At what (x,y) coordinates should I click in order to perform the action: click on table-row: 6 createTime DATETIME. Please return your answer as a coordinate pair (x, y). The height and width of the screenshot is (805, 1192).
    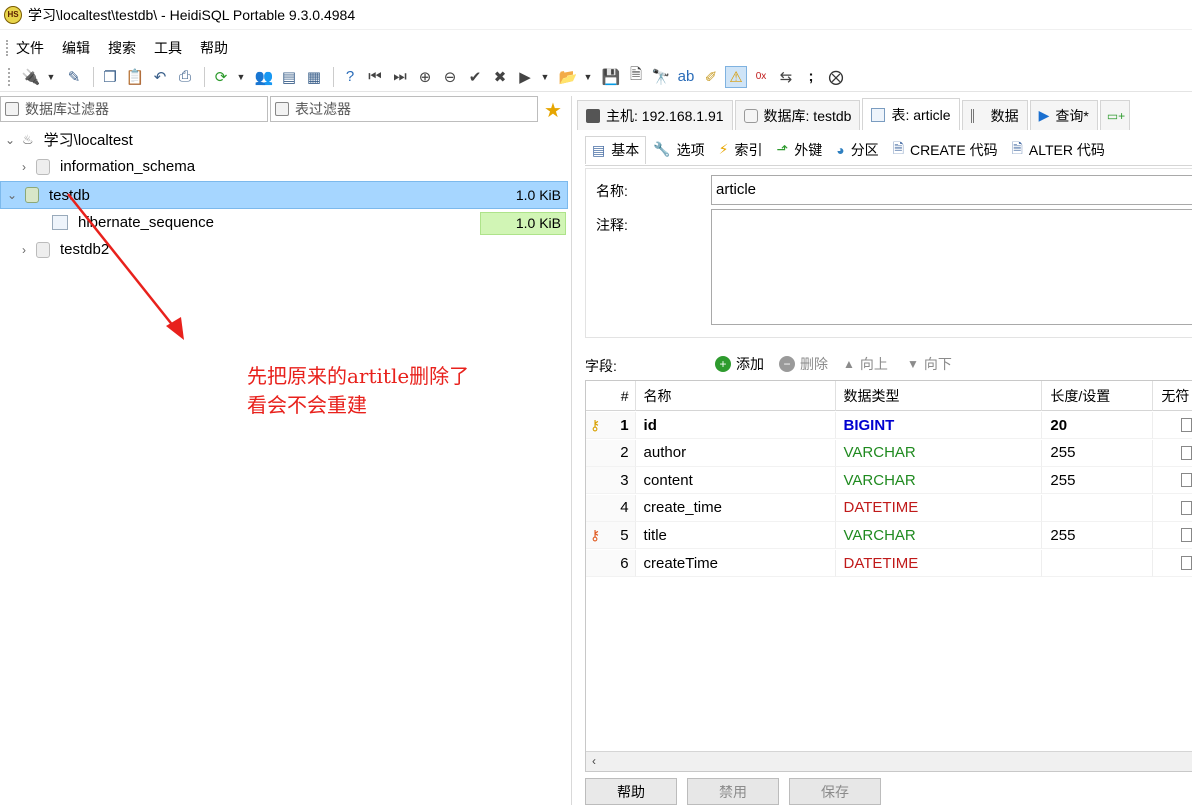
    Looking at the image, I should click on (889, 563).